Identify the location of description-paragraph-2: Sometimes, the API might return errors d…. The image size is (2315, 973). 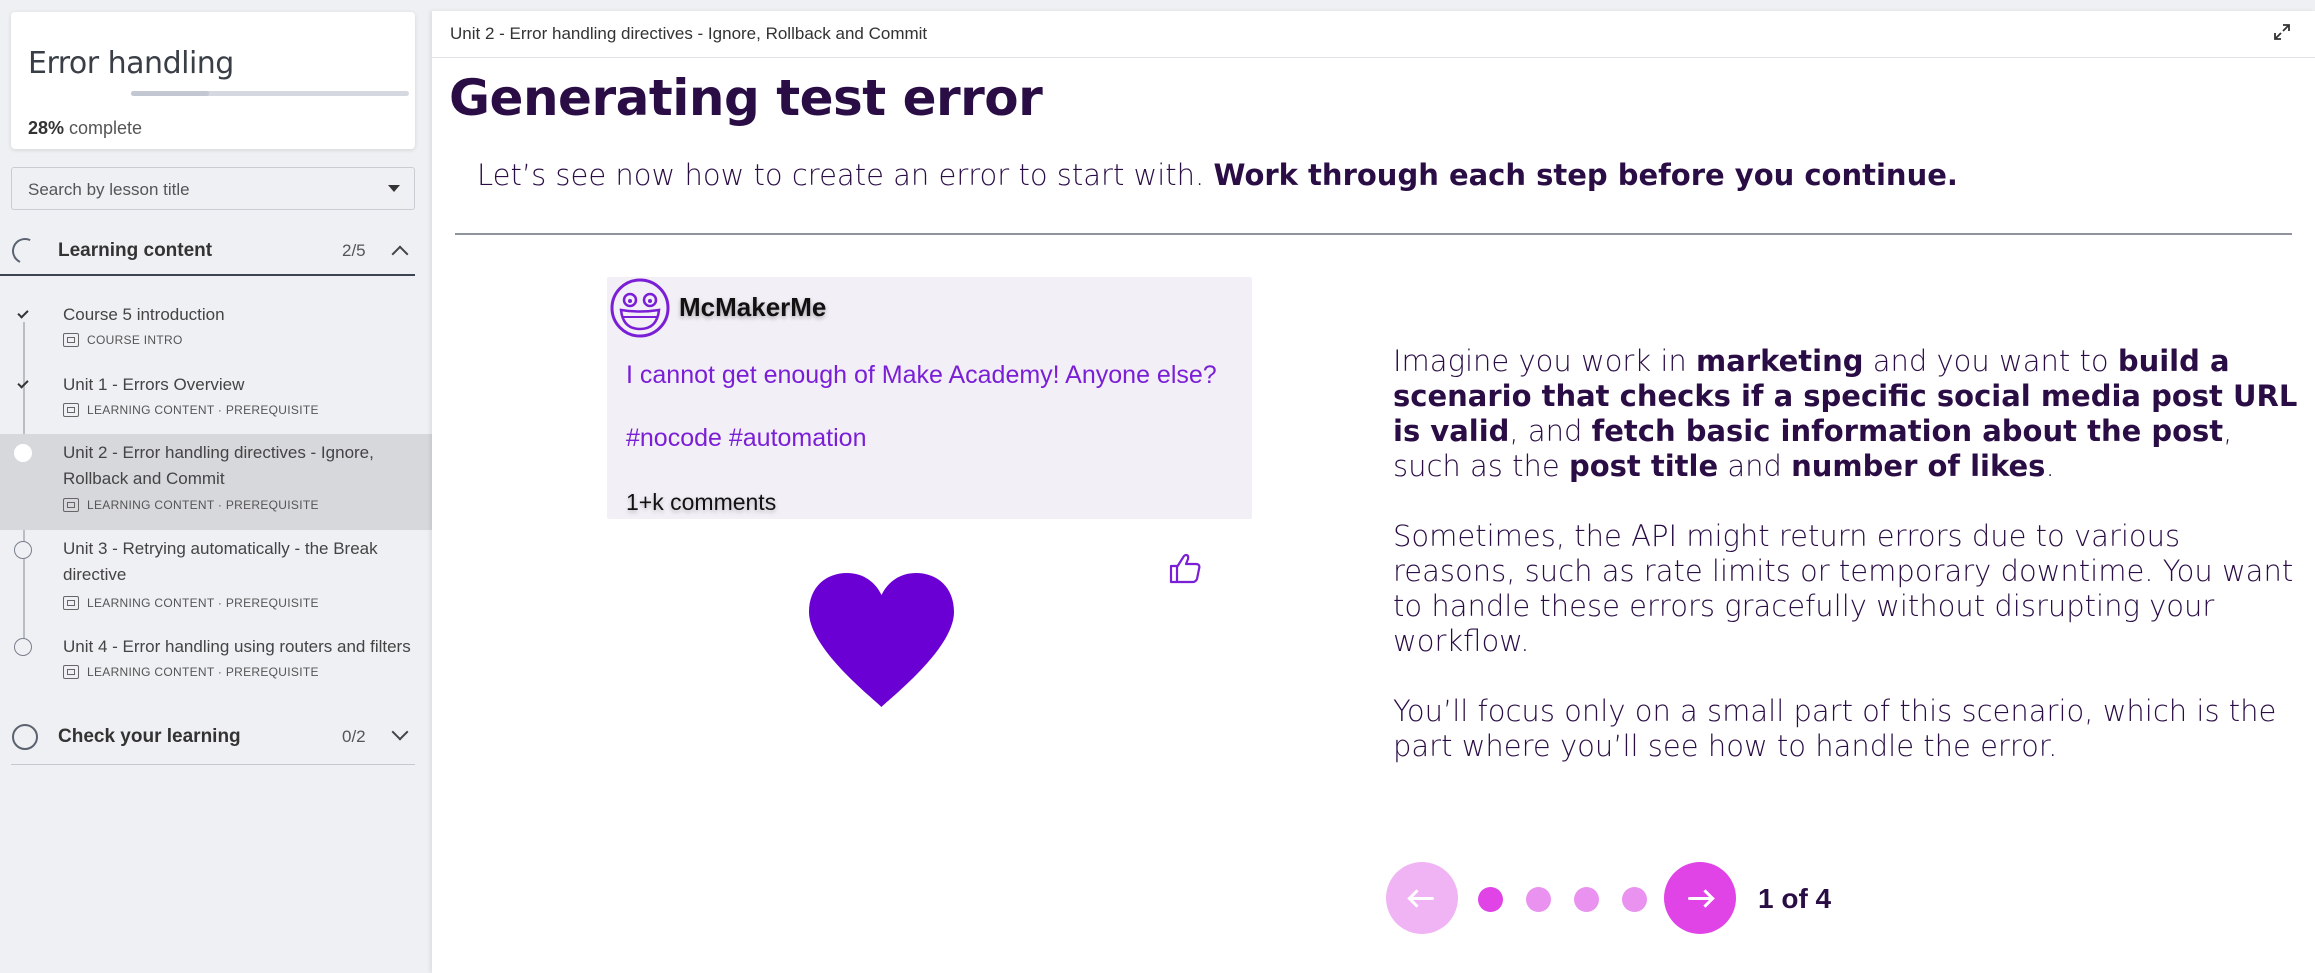
(1843, 588).